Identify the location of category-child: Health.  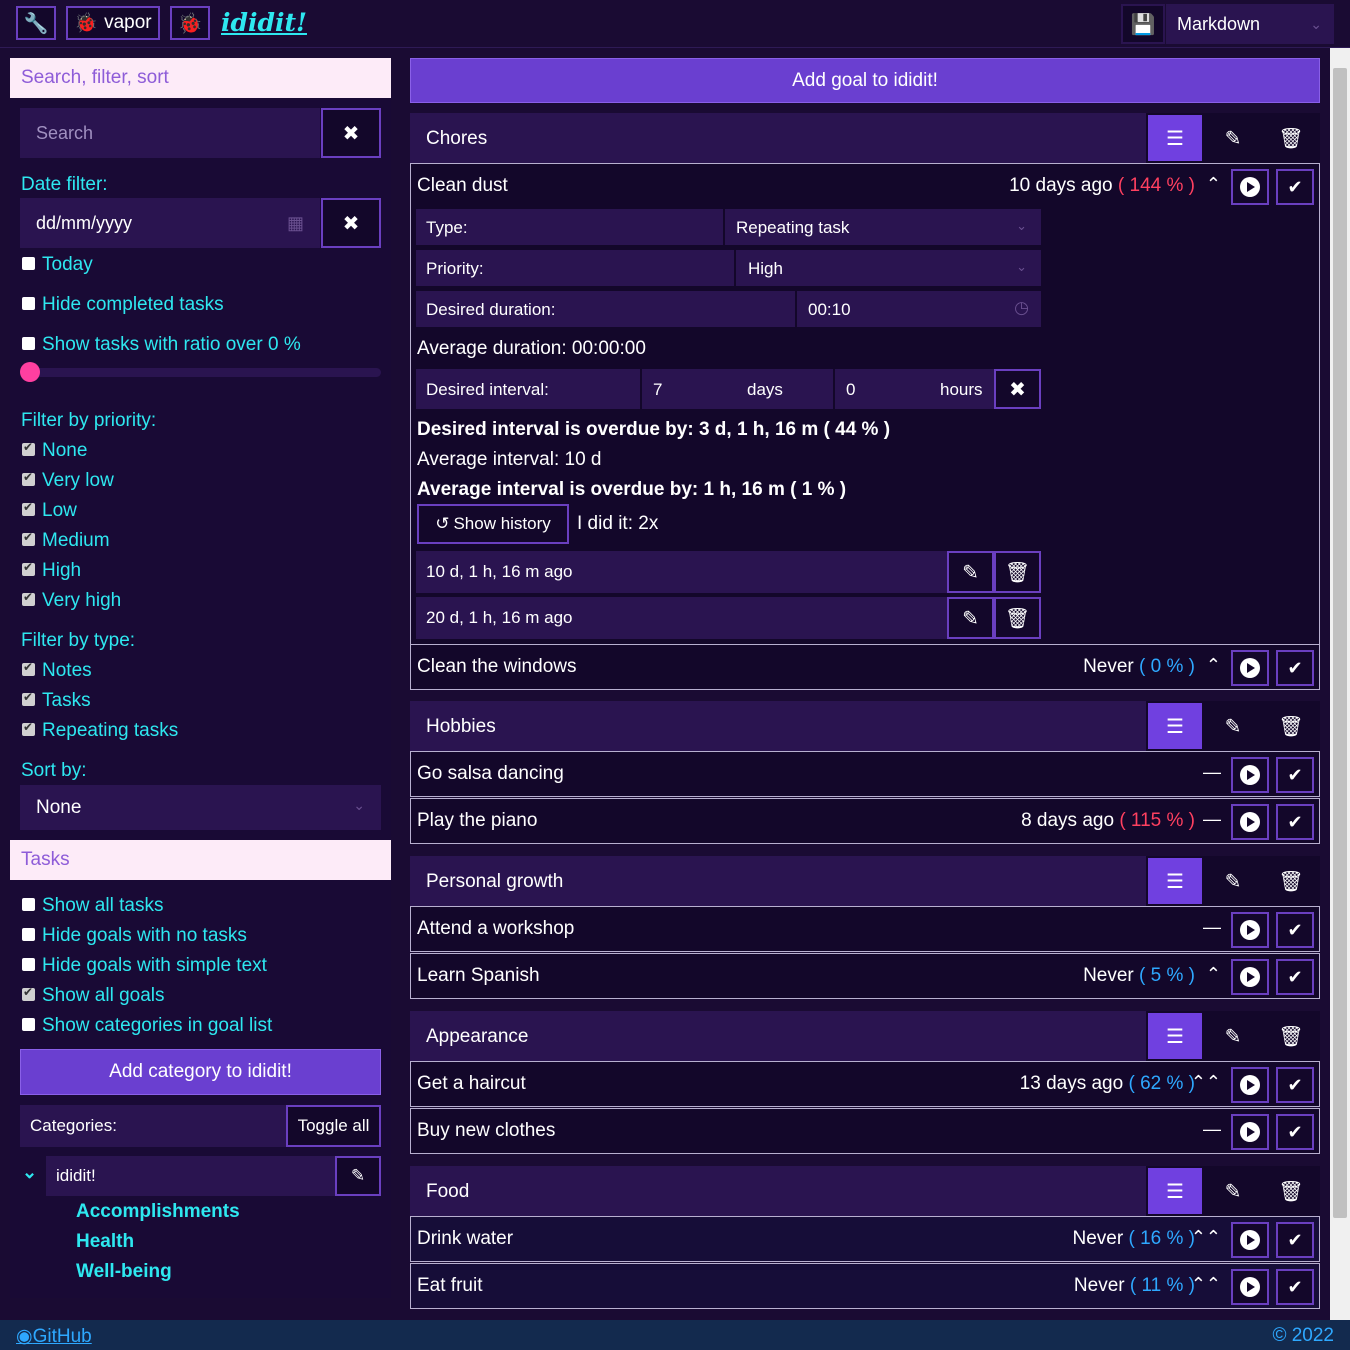
(105, 1242).